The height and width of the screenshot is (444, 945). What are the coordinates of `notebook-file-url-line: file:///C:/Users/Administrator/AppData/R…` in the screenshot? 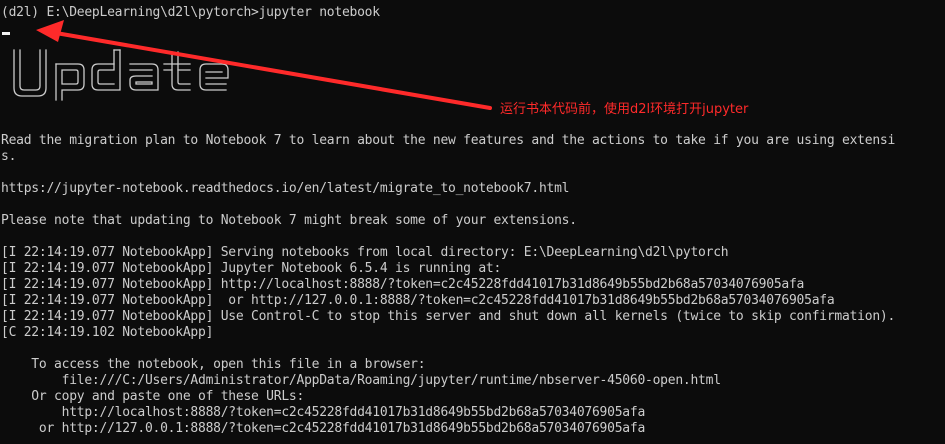 It's located at (361, 380).